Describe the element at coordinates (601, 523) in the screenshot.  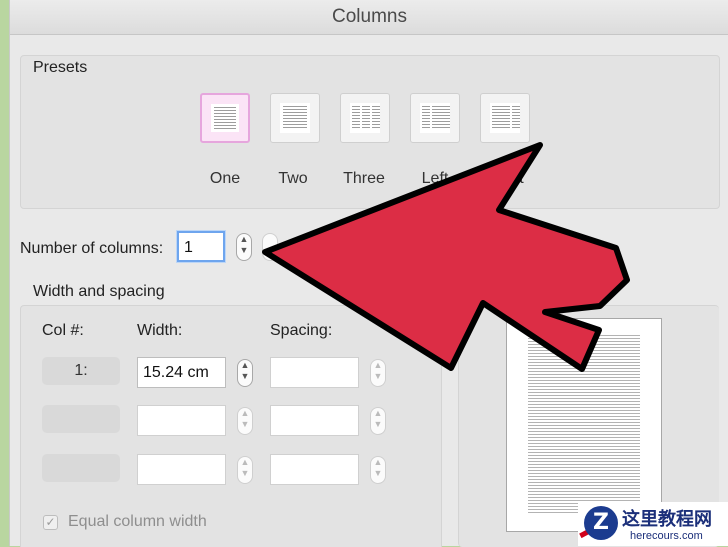
I see `watermark-logo-icon: Z` at that location.